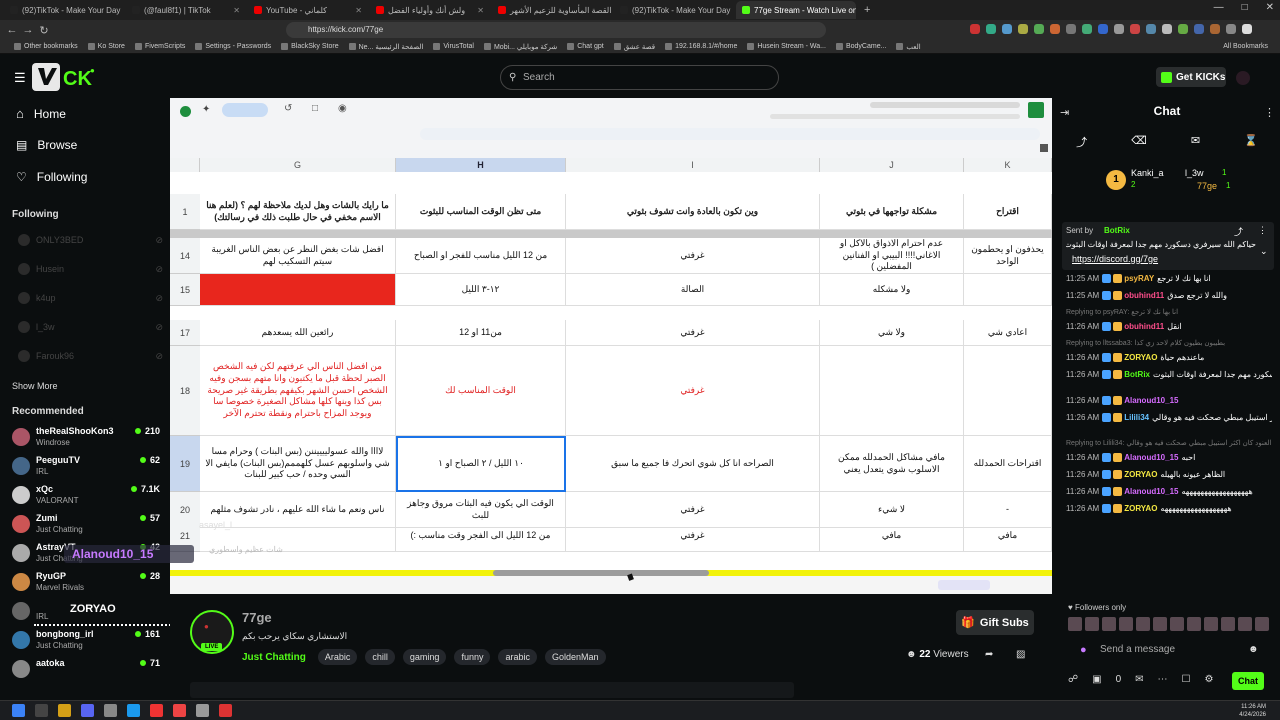 This screenshot has height=720, width=1280. What do you see at coordinates (989, 654) in the screenshot?
I see `share-icon: ➦` at bounding box center [989, 654].